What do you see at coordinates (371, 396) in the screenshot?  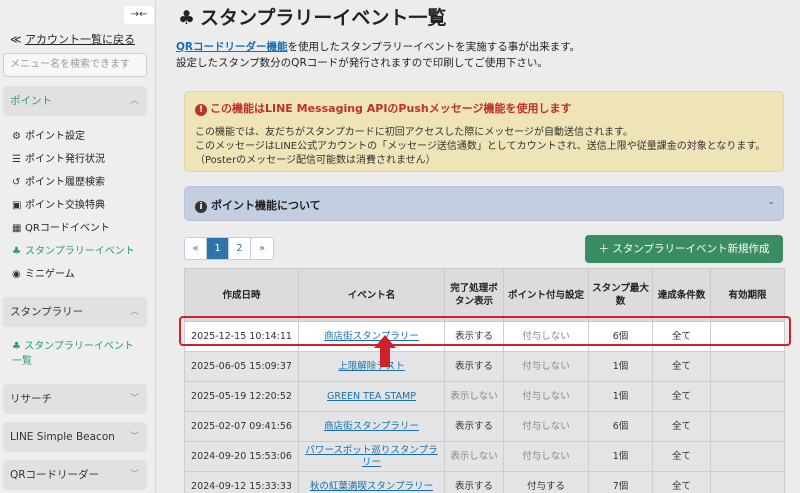 I see `event-name-link: GREEN TEA STAMP` at bounding box center [371, 396].